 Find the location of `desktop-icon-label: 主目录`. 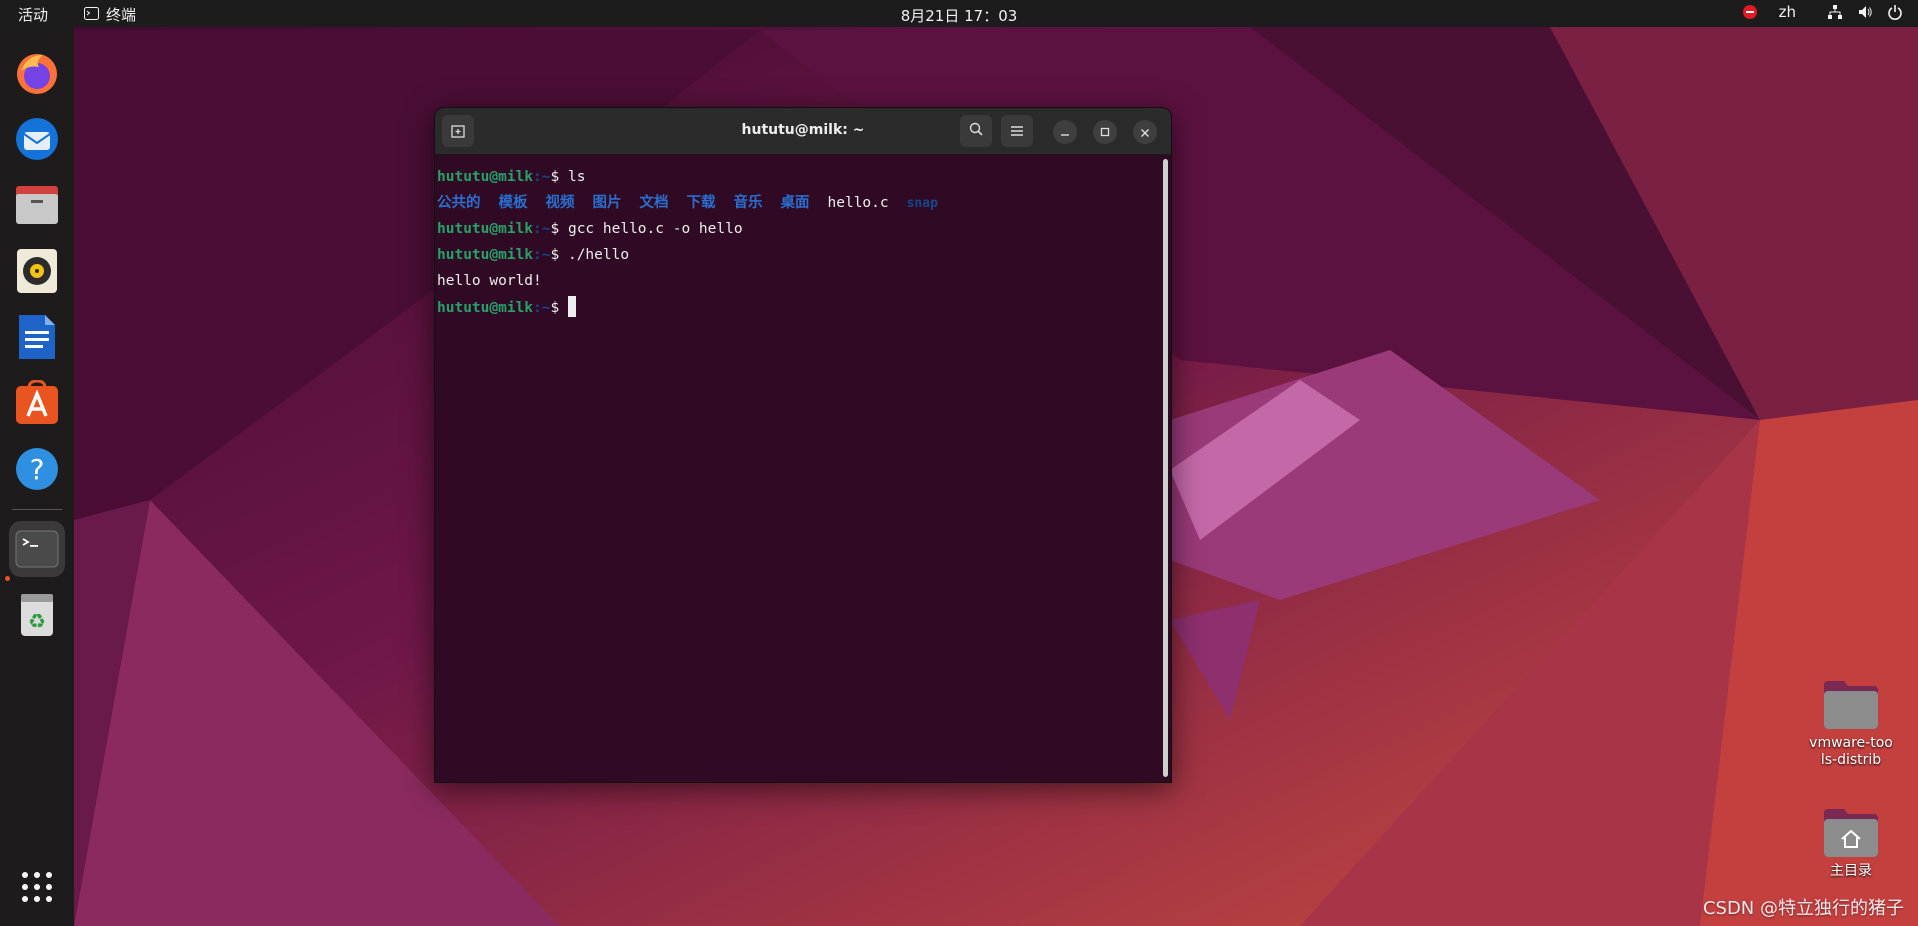

desktop-icon-label: 主目录 is located at coordinates (1851, 871).